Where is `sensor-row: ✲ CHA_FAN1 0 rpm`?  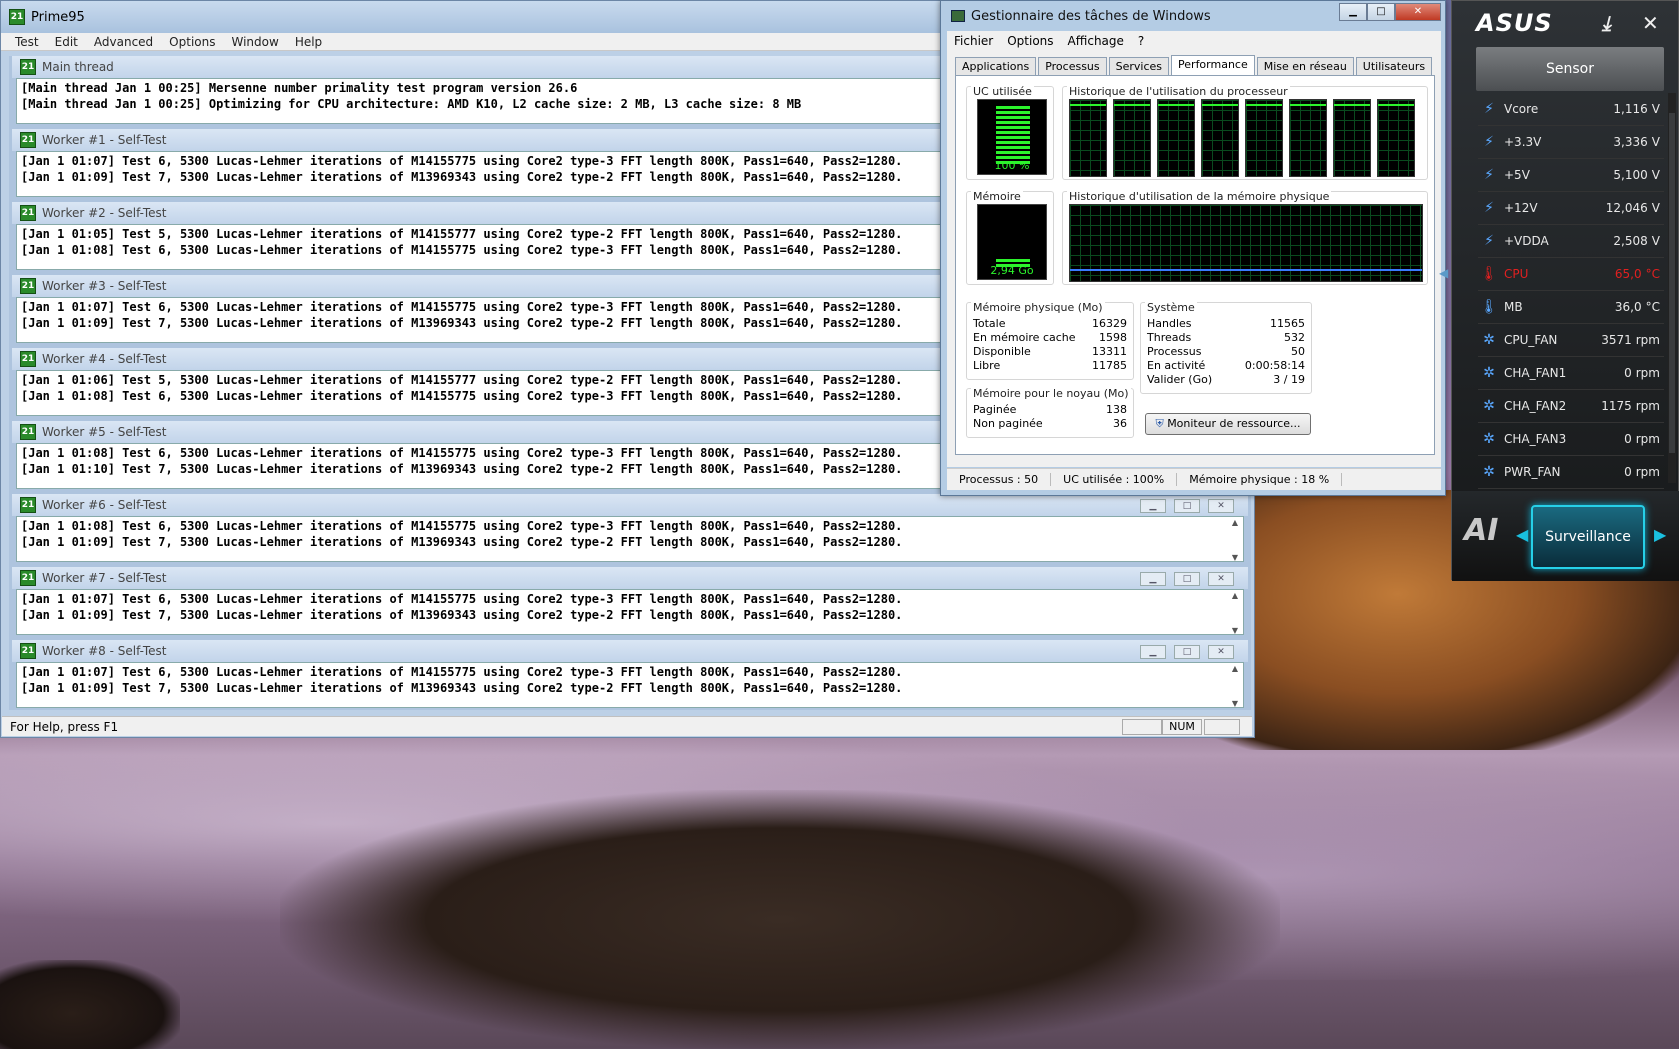 sensor-row: ✲ CHA_FAN1 0 rpm is located at coordinates (1571, 373).